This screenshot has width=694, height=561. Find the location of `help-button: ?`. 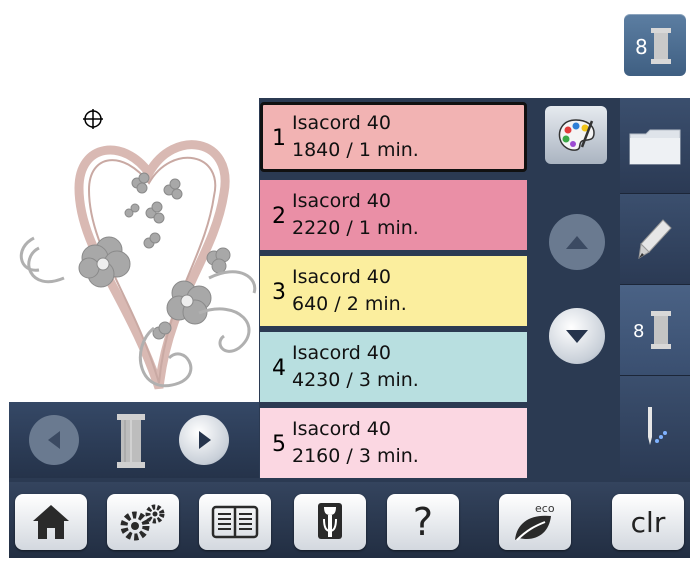

help-button: ? is located at coordinates (423, 522).